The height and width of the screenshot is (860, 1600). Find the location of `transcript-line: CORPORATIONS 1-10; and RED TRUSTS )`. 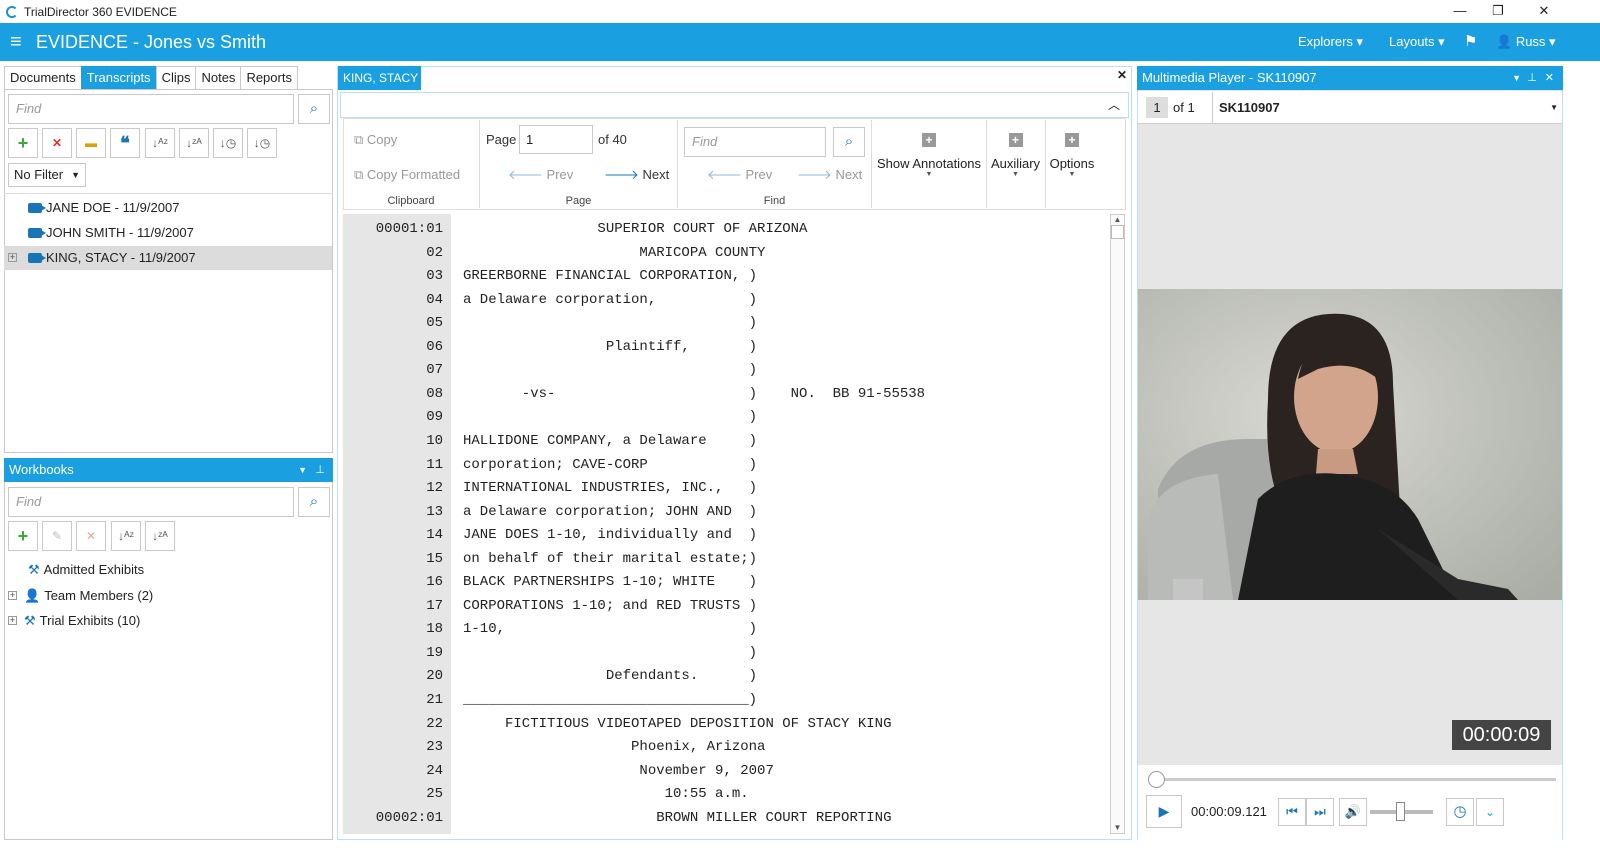

transcript-line: CORPORATIONS 1-10; and RED TRUSTS ) is located at coordinates (610, 607).